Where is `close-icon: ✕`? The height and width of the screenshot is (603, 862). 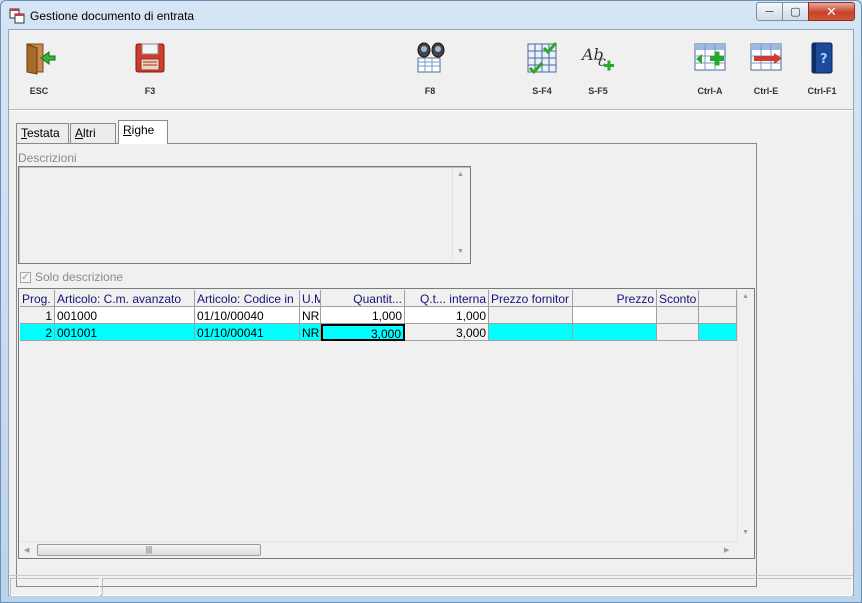 close-icon: ✕ is located at coordinates (831, 11).